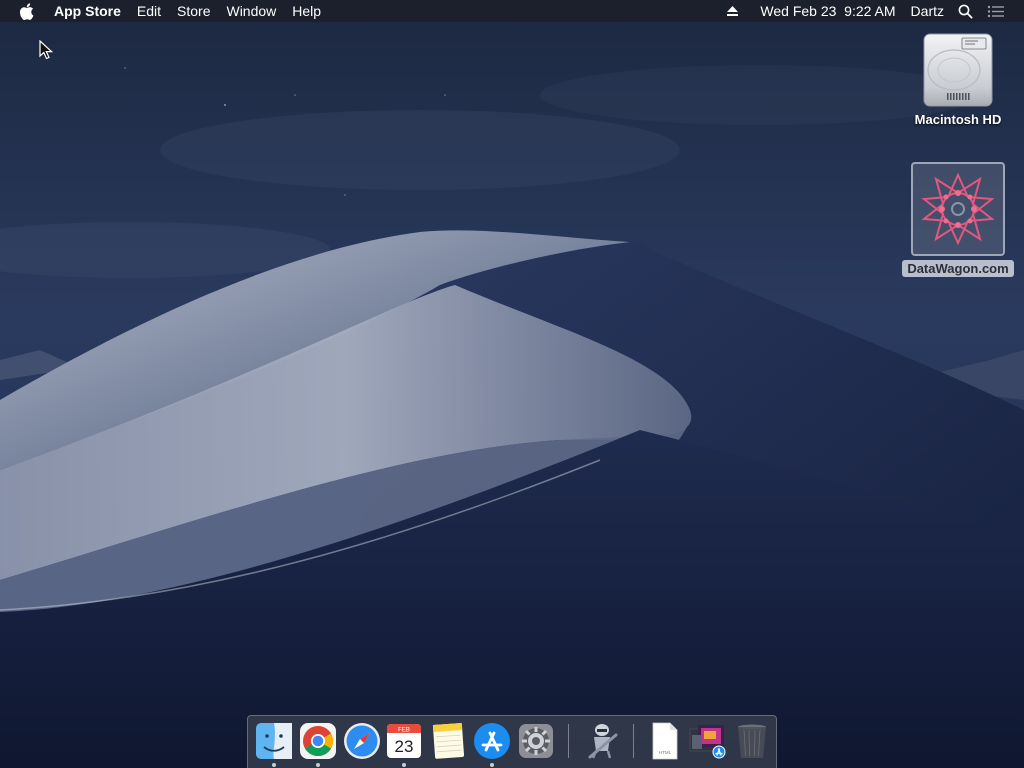  What do you see at coordinates (927, 11) in the screenshot?
I see `user-menu: Dartz` at bounding box center [927, 11].